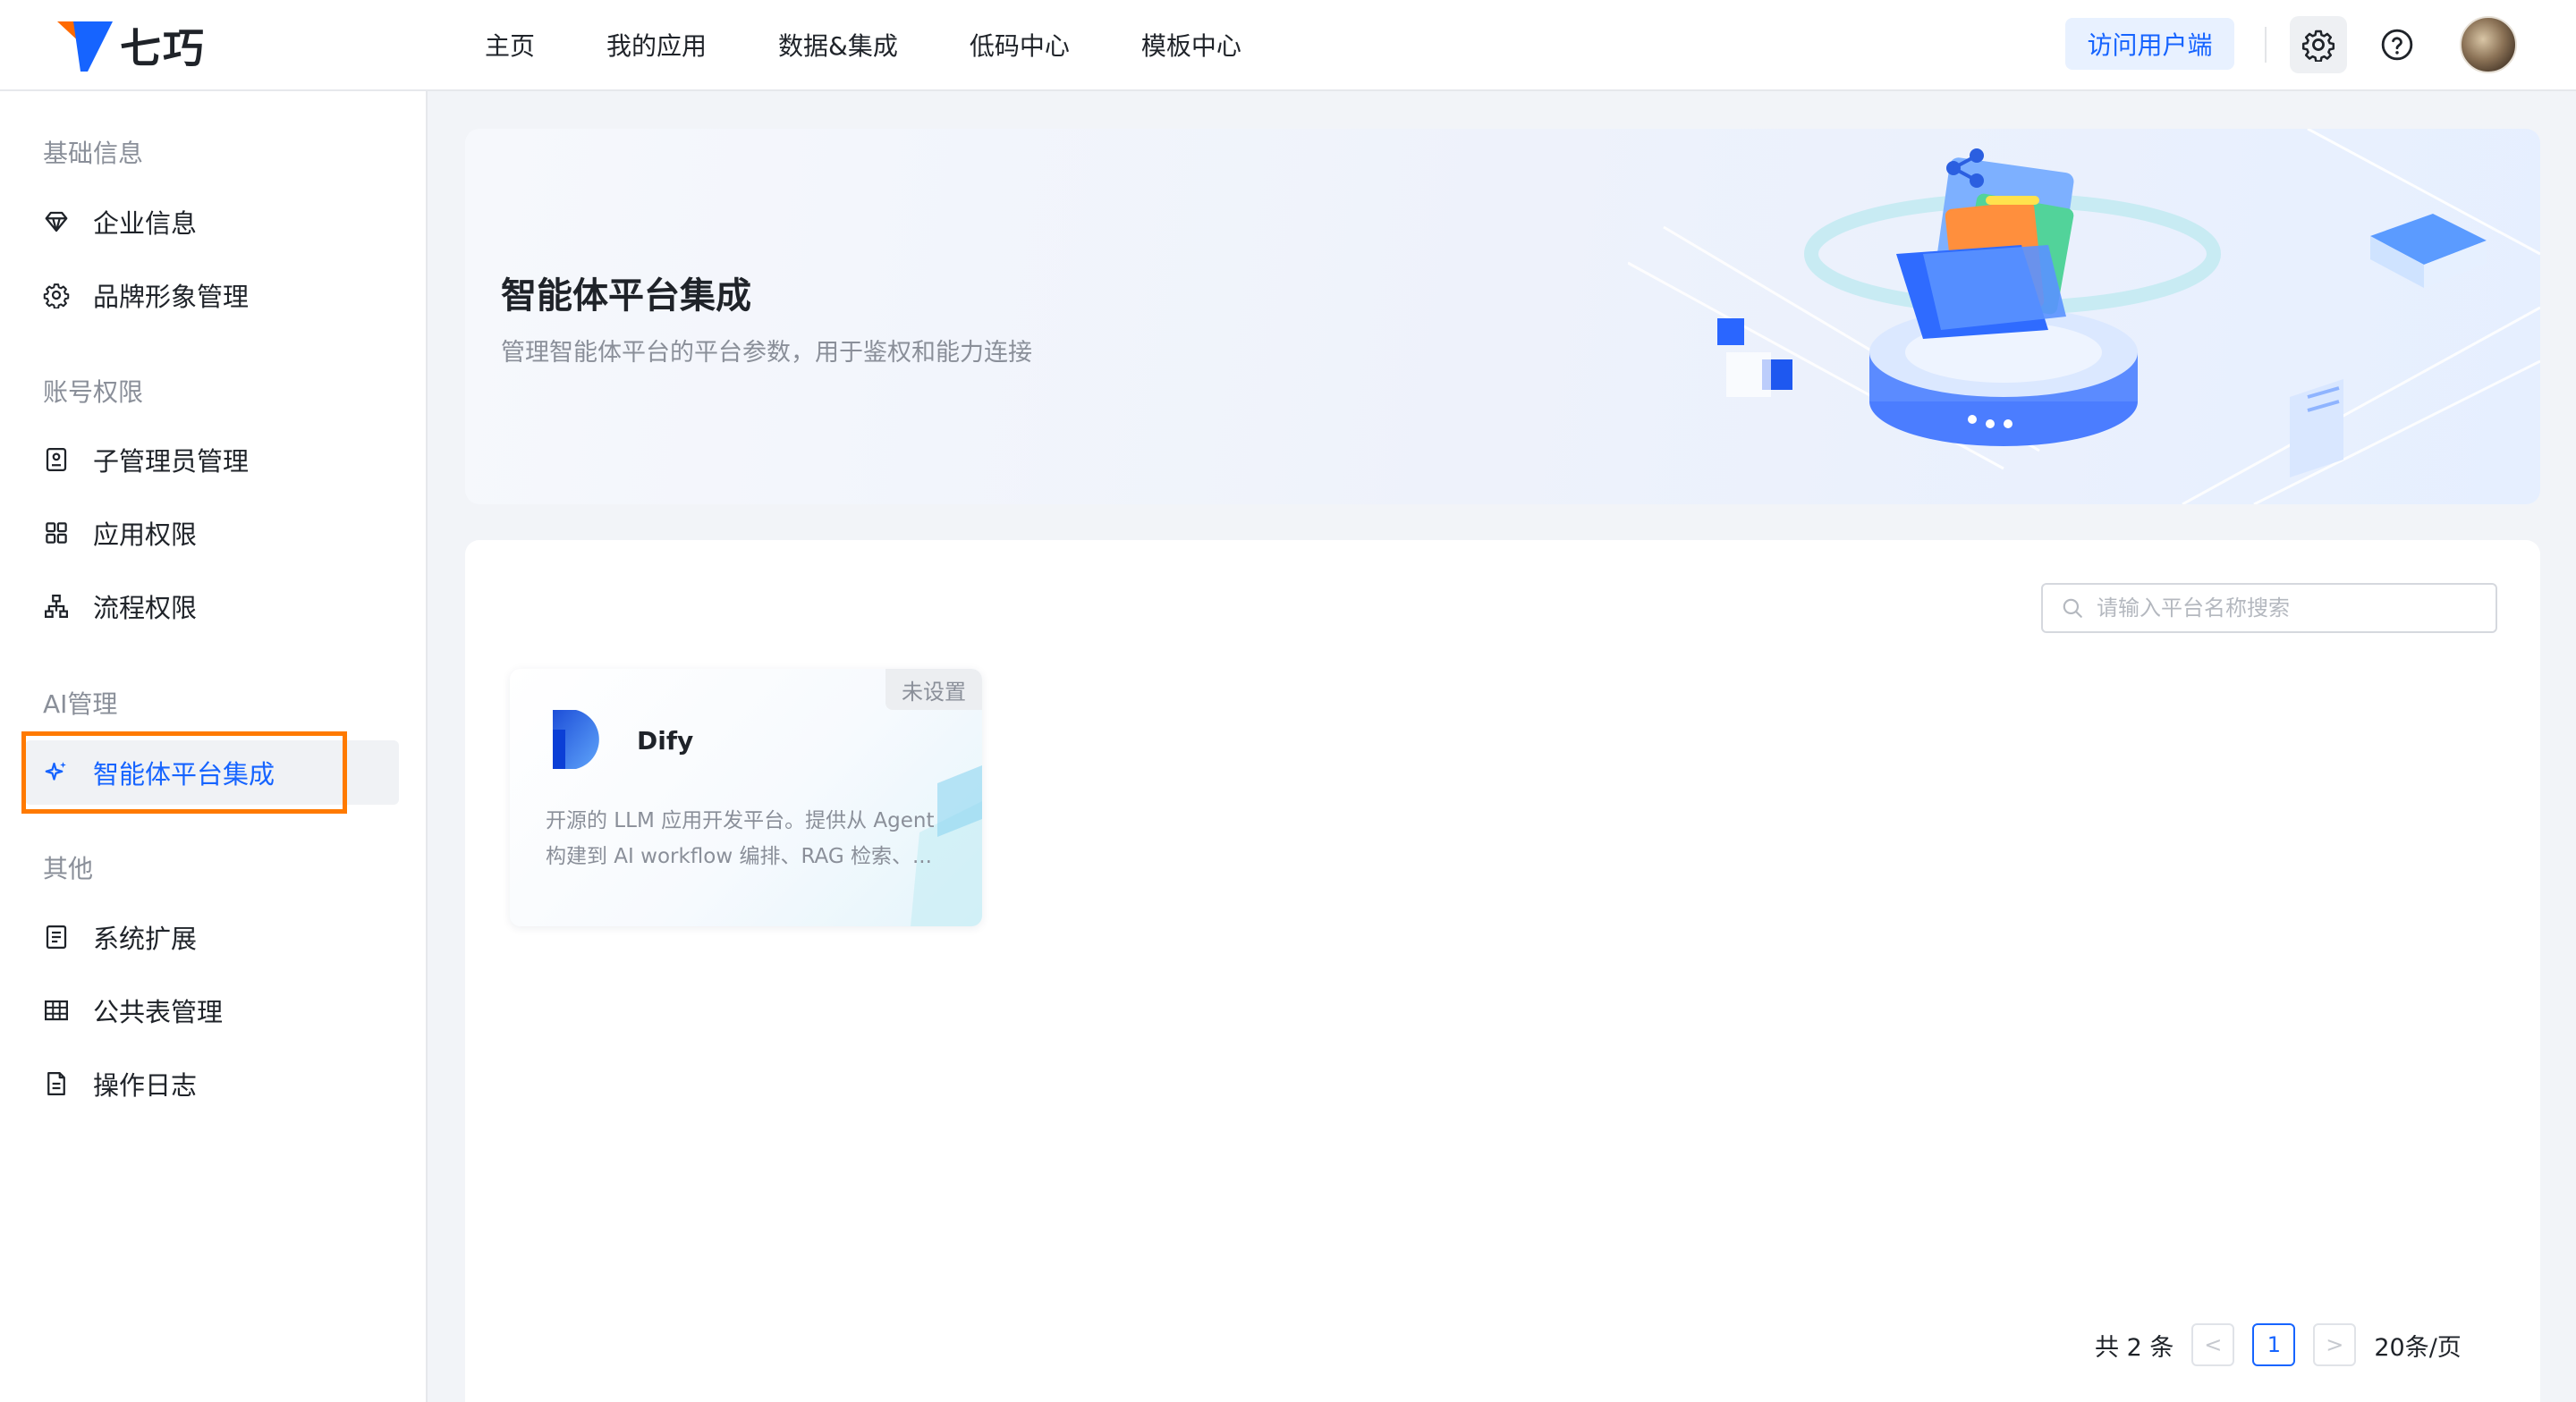  I want to click on sidebar-item-label: 子管理员管理, so click(171, 461).